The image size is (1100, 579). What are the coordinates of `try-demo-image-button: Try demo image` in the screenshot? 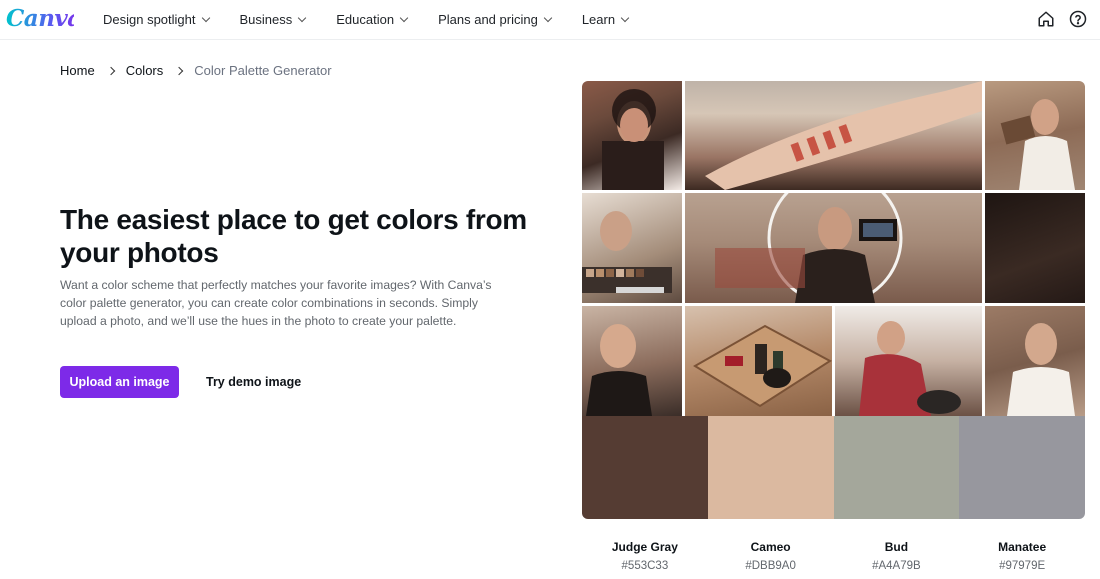 It's located at (253, 382).